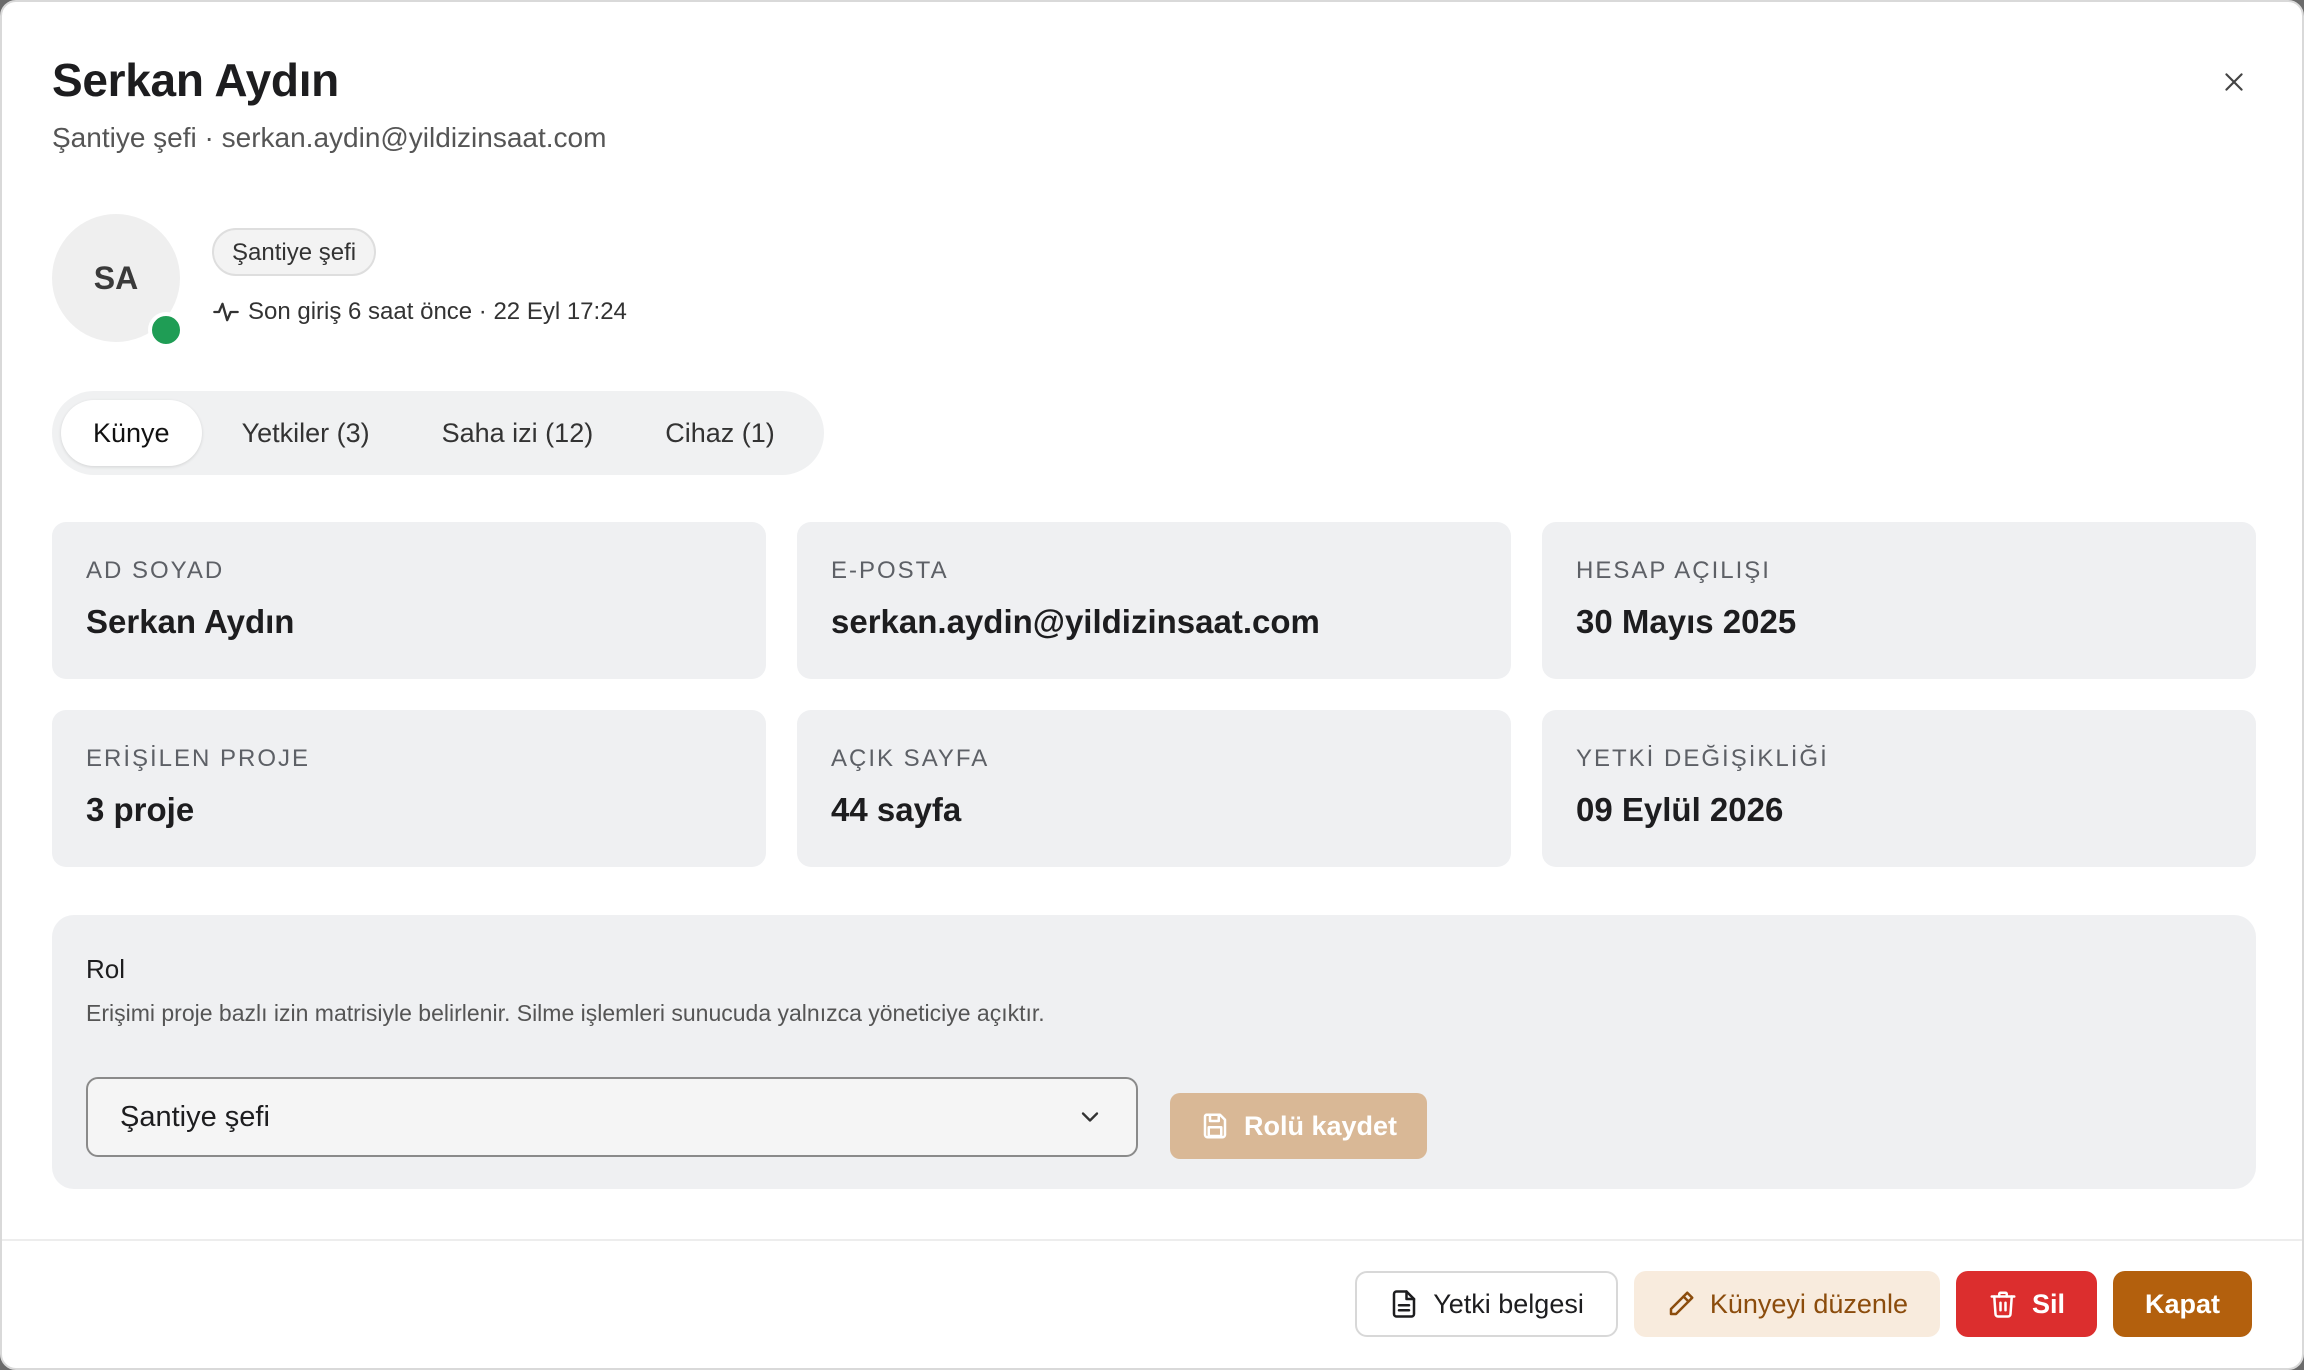 Image resolution: width=2304 pixels, height=1370 pixels. Describe the element at coordinates (1090, 1117) in the screenshot. I see `chevron-down-icon` at that location.